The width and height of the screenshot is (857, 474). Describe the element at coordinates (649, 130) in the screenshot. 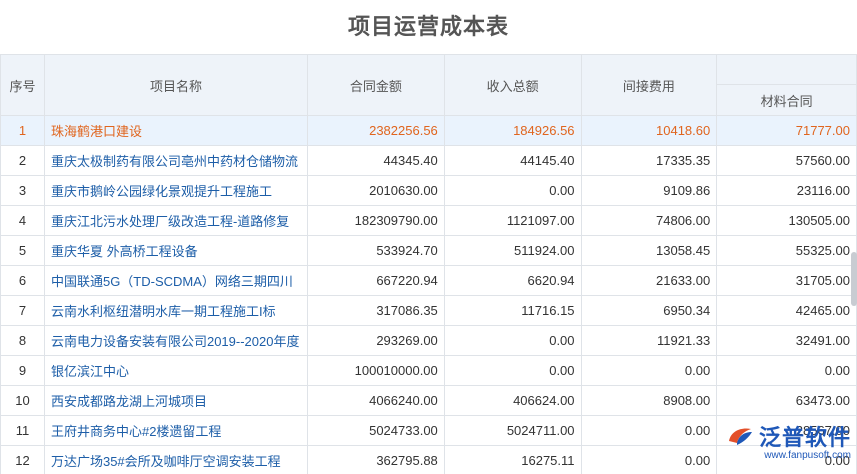

I see `row-indirect-cost: 10418.60` at that location.